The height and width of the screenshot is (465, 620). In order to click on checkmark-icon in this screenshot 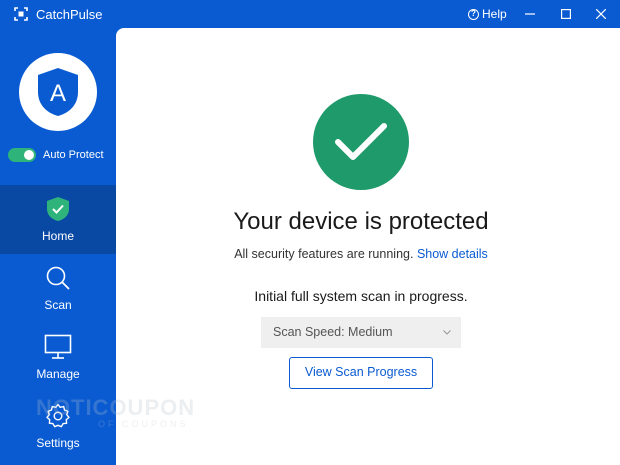, I will do `click(361, 141)`.